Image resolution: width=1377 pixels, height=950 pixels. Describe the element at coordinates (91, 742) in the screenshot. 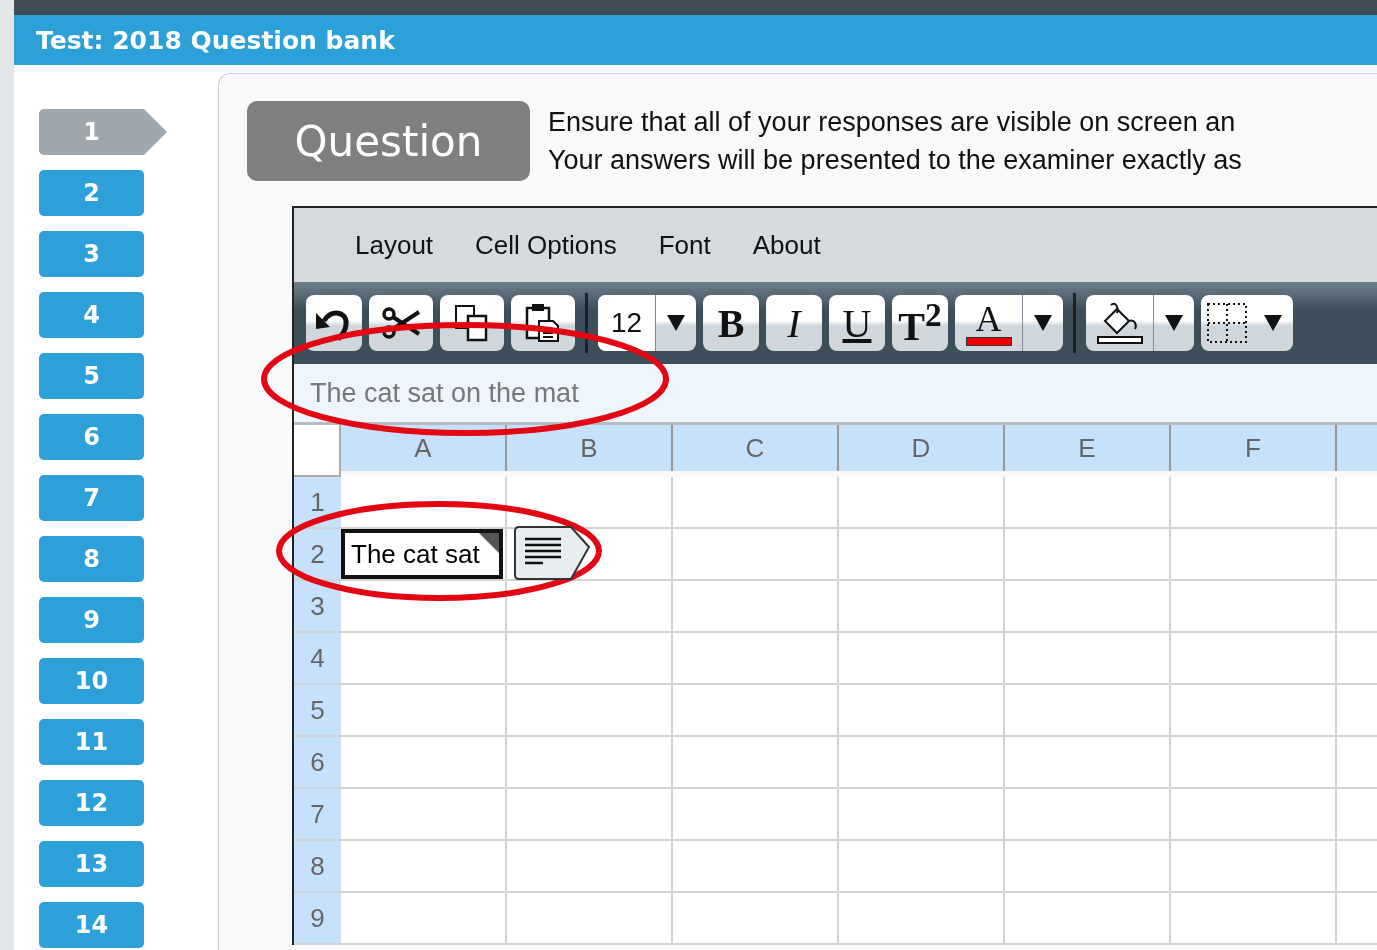

I see `question-number-button: 11` at that location.